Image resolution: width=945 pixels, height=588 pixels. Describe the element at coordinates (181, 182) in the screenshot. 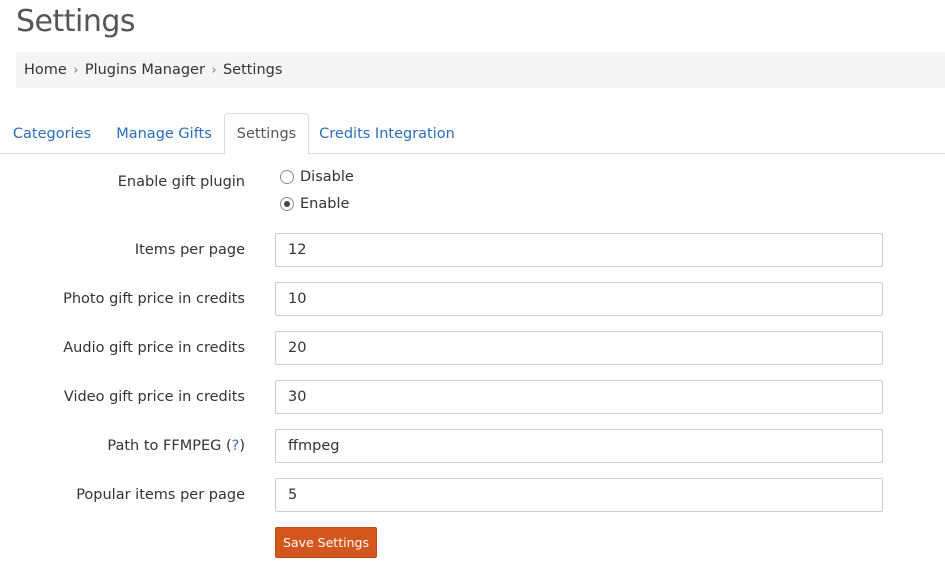

I see `enable-plugin-label: Enable gift plugin` at that location.